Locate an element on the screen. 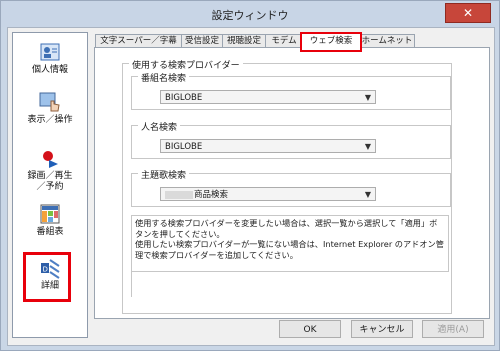 The height and width of the screenshot is (351, 500). record-play-icon is located at coordinates (50, 158).